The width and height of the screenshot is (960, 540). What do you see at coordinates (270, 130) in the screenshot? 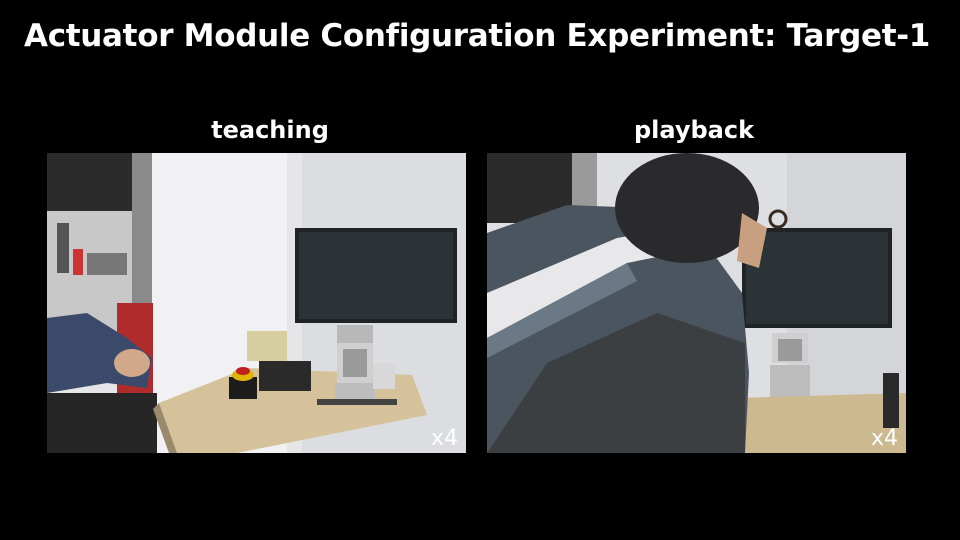
I see `teaching-label: teaching` at bounding box center [270, 130].